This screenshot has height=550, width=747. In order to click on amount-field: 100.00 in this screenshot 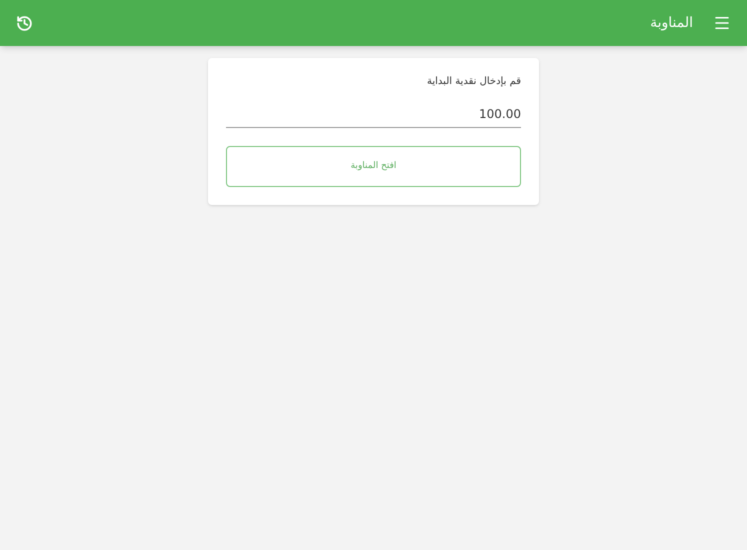, I will do `click(373, 116)`.